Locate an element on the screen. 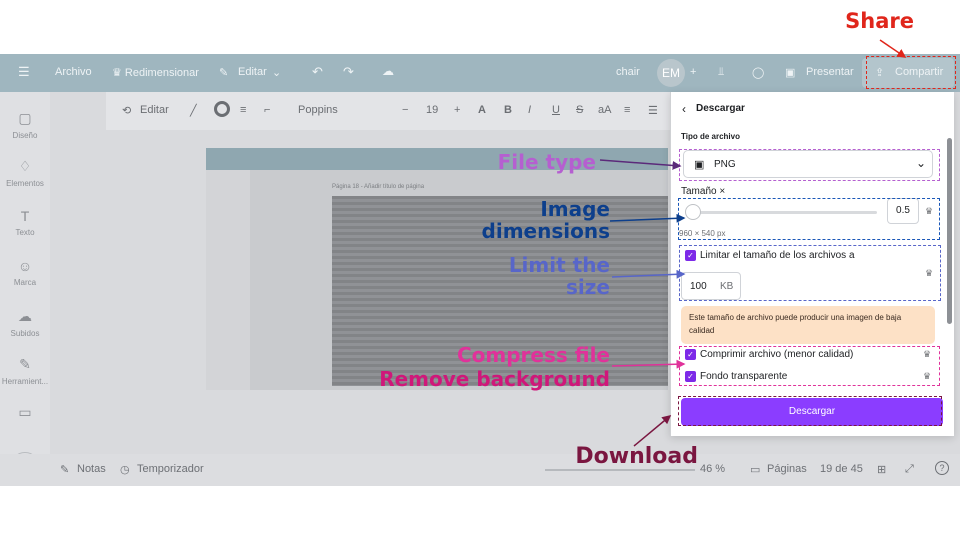 Image resolution: width=960 pixels, height=540 pixels. file-type-highlight-box is located at coordinates (809, 165).